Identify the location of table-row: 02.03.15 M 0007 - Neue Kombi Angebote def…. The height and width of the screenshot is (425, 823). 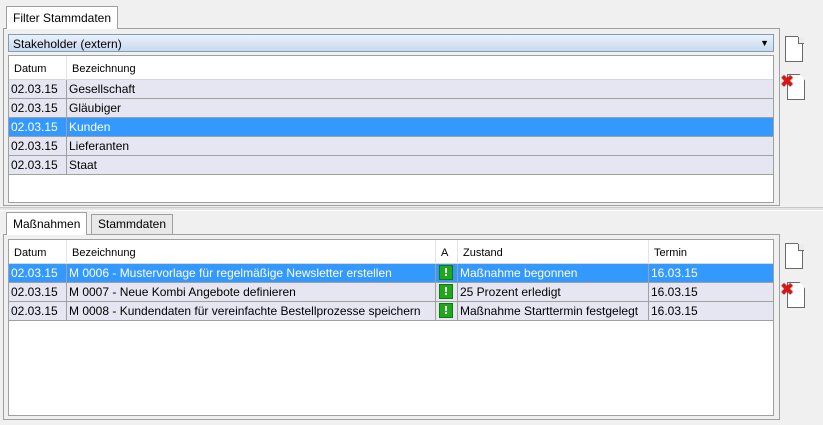
(391, 292).